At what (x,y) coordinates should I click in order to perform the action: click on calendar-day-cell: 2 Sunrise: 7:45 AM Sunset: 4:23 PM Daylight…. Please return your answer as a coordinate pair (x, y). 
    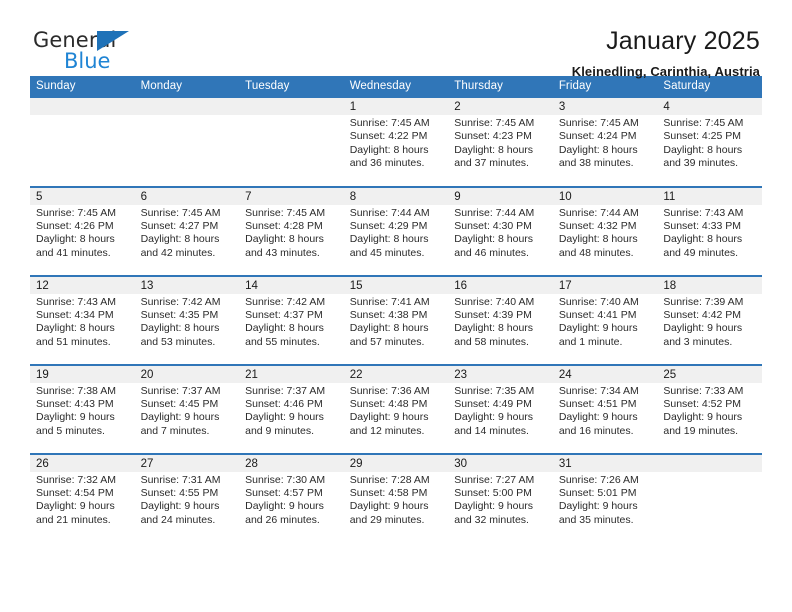
    Looking at the image, I should click on (500, 142).